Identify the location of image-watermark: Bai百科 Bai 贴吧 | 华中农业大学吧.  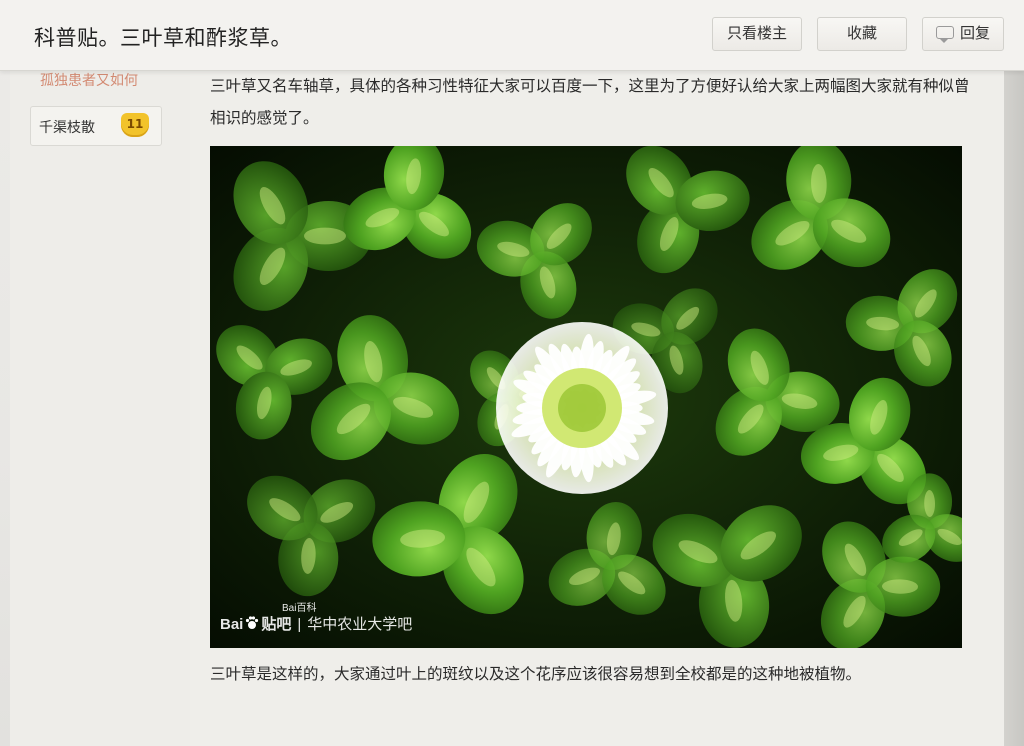
(316, 618).